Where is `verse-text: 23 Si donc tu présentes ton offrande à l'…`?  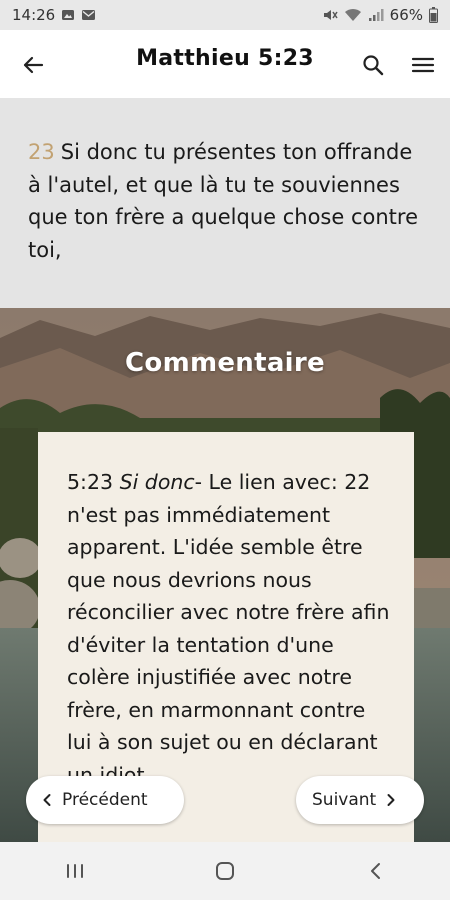
verse-text: 23 Si donc tu présentes ton offrande à l'… is located at coordinates (228, 201).